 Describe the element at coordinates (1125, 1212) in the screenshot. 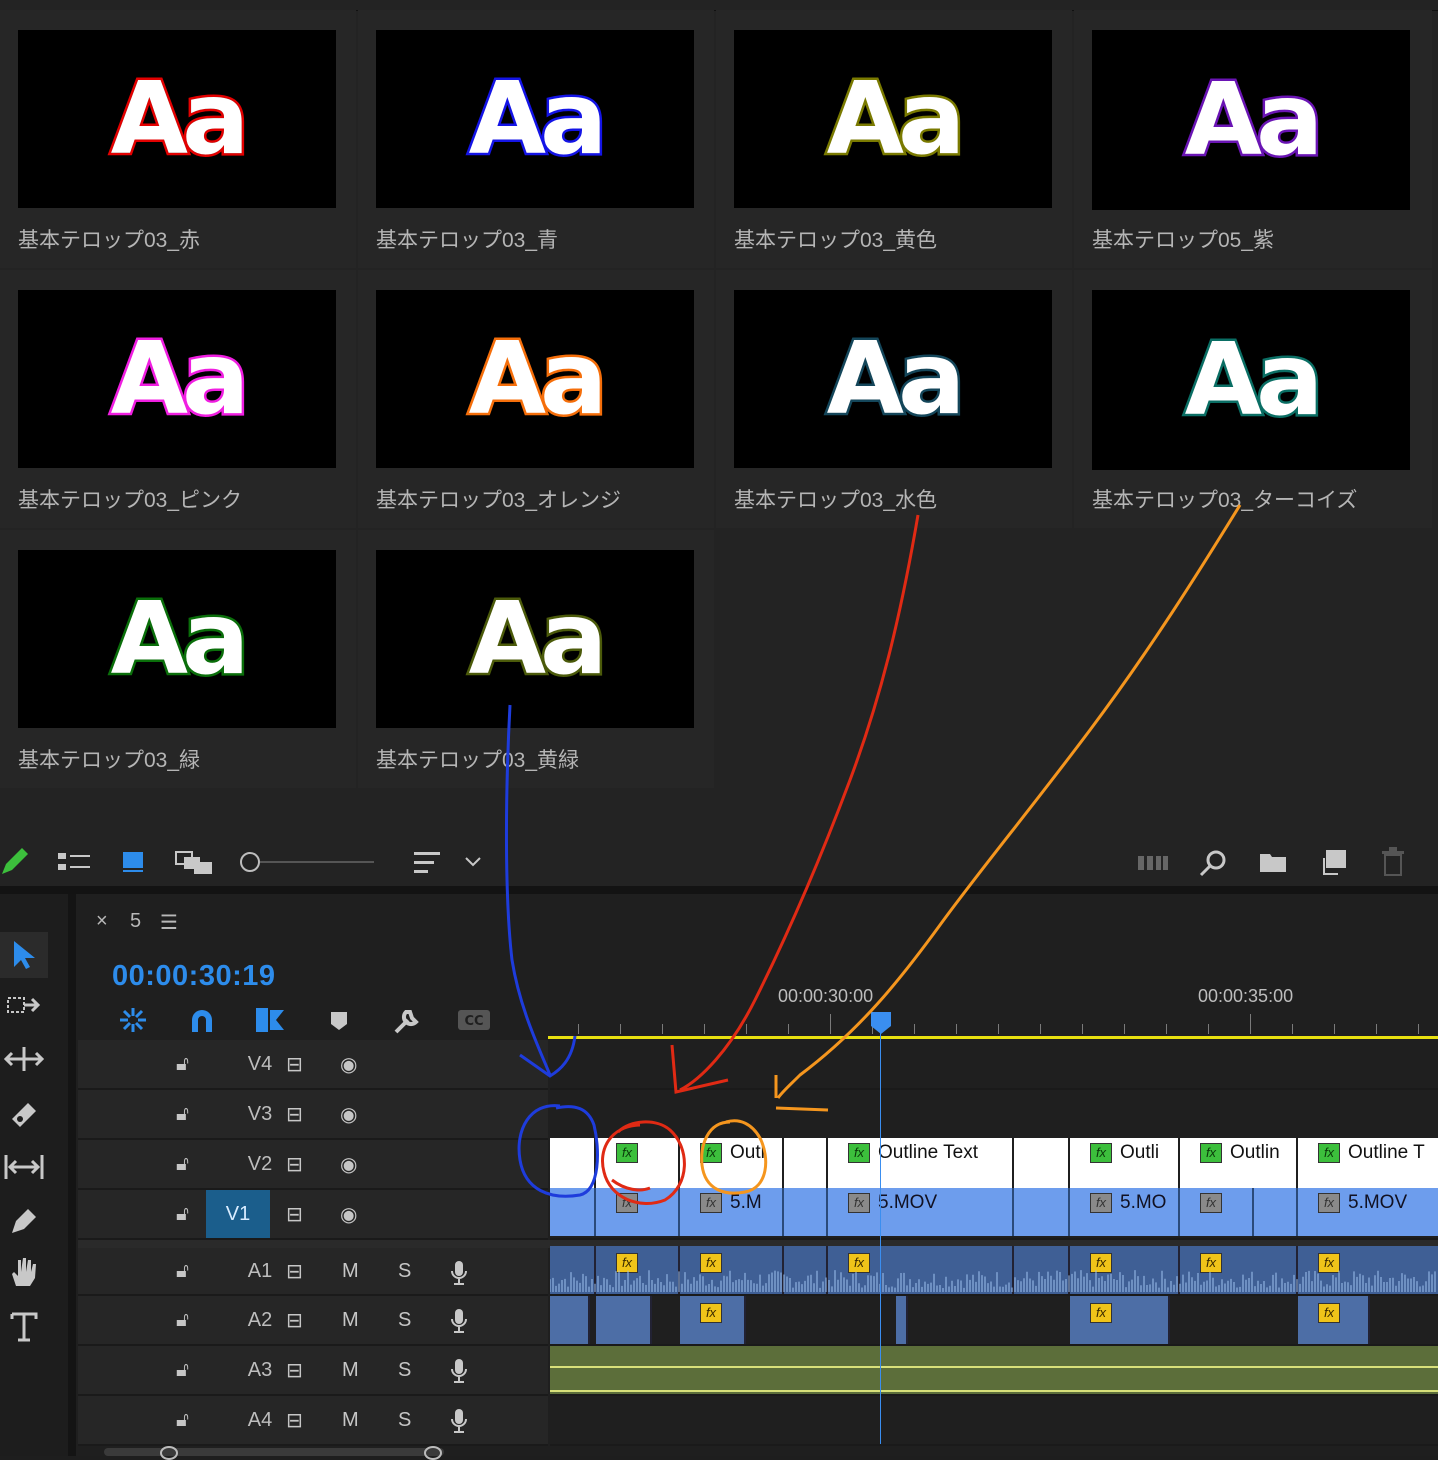

I see `video-clip: fx 5.MO` at that location.